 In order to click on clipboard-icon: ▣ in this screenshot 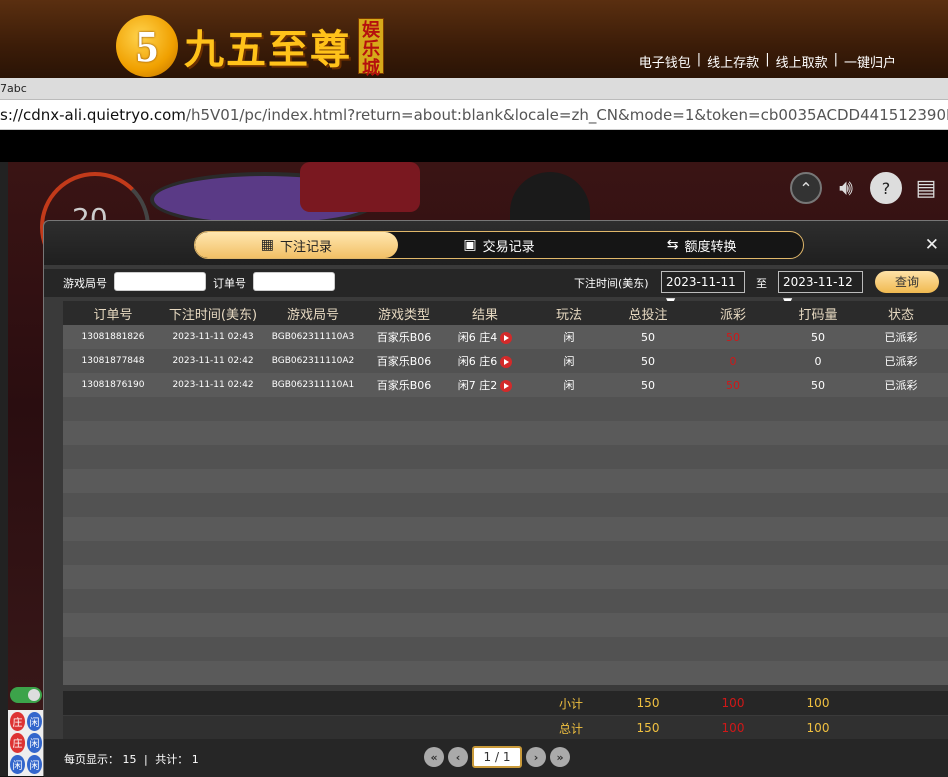, I will do `click(470, 245)`.